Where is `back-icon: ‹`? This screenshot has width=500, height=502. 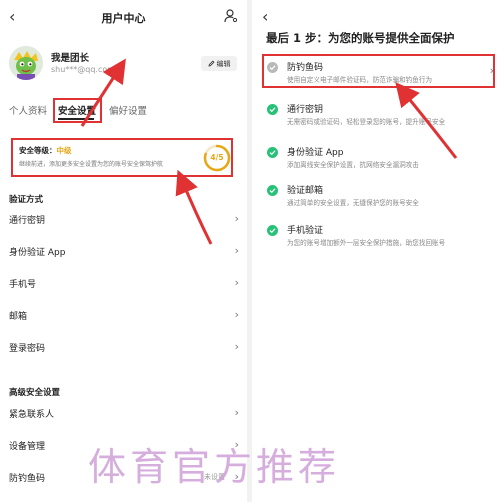 back-icon: ‹ is located at coordinates (265, 17).